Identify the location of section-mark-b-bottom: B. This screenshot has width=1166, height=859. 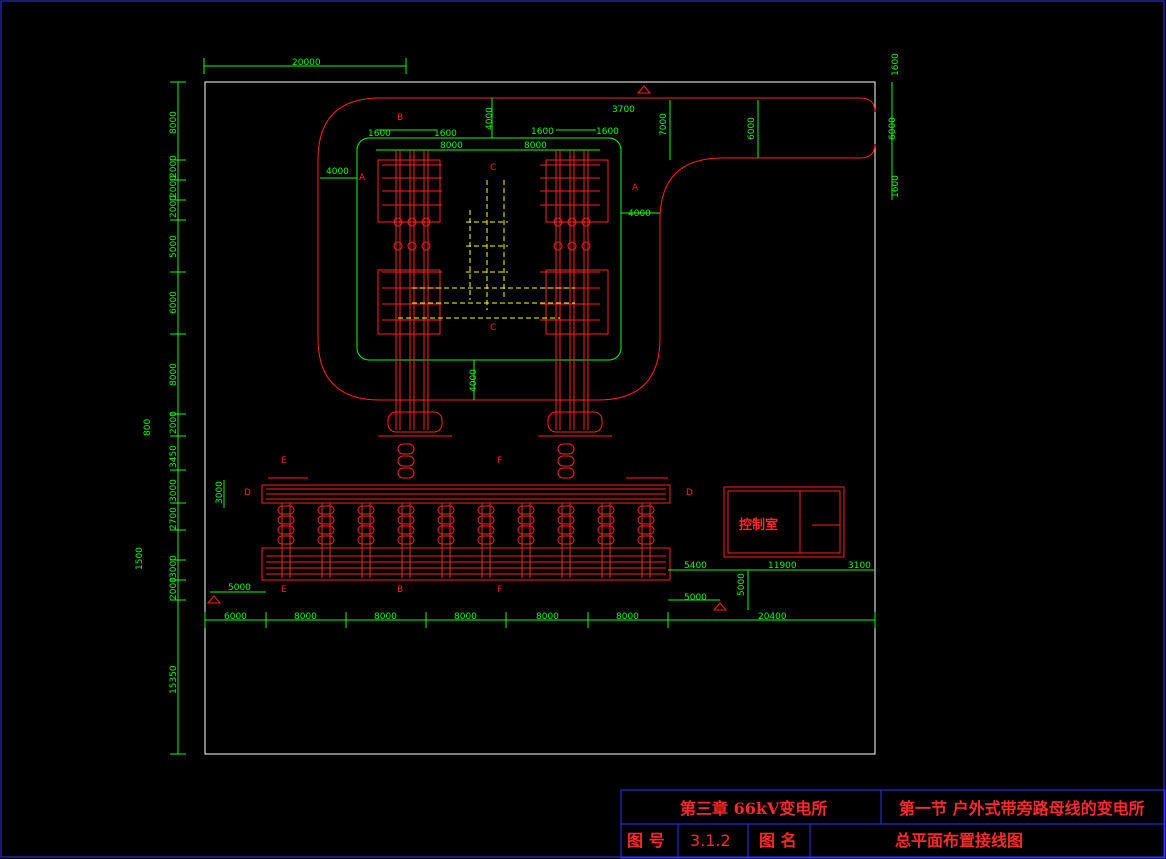
(400, 590).